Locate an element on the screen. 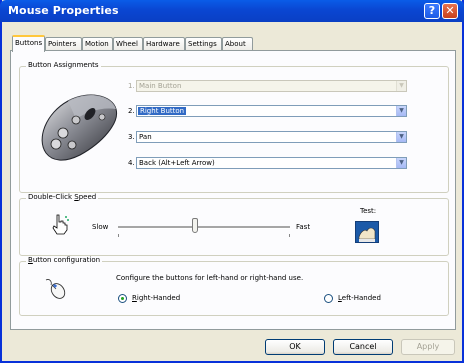 This screenshot has width=464, height=363. tab-motion: Motion is located at coordinates (97, 44).